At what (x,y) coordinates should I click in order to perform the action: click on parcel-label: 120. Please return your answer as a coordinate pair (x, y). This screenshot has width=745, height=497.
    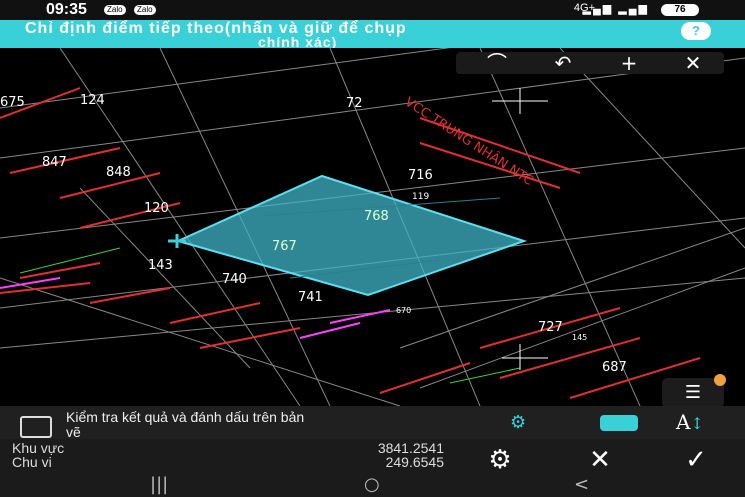
    Looking at the image, I should click on (156, 208).